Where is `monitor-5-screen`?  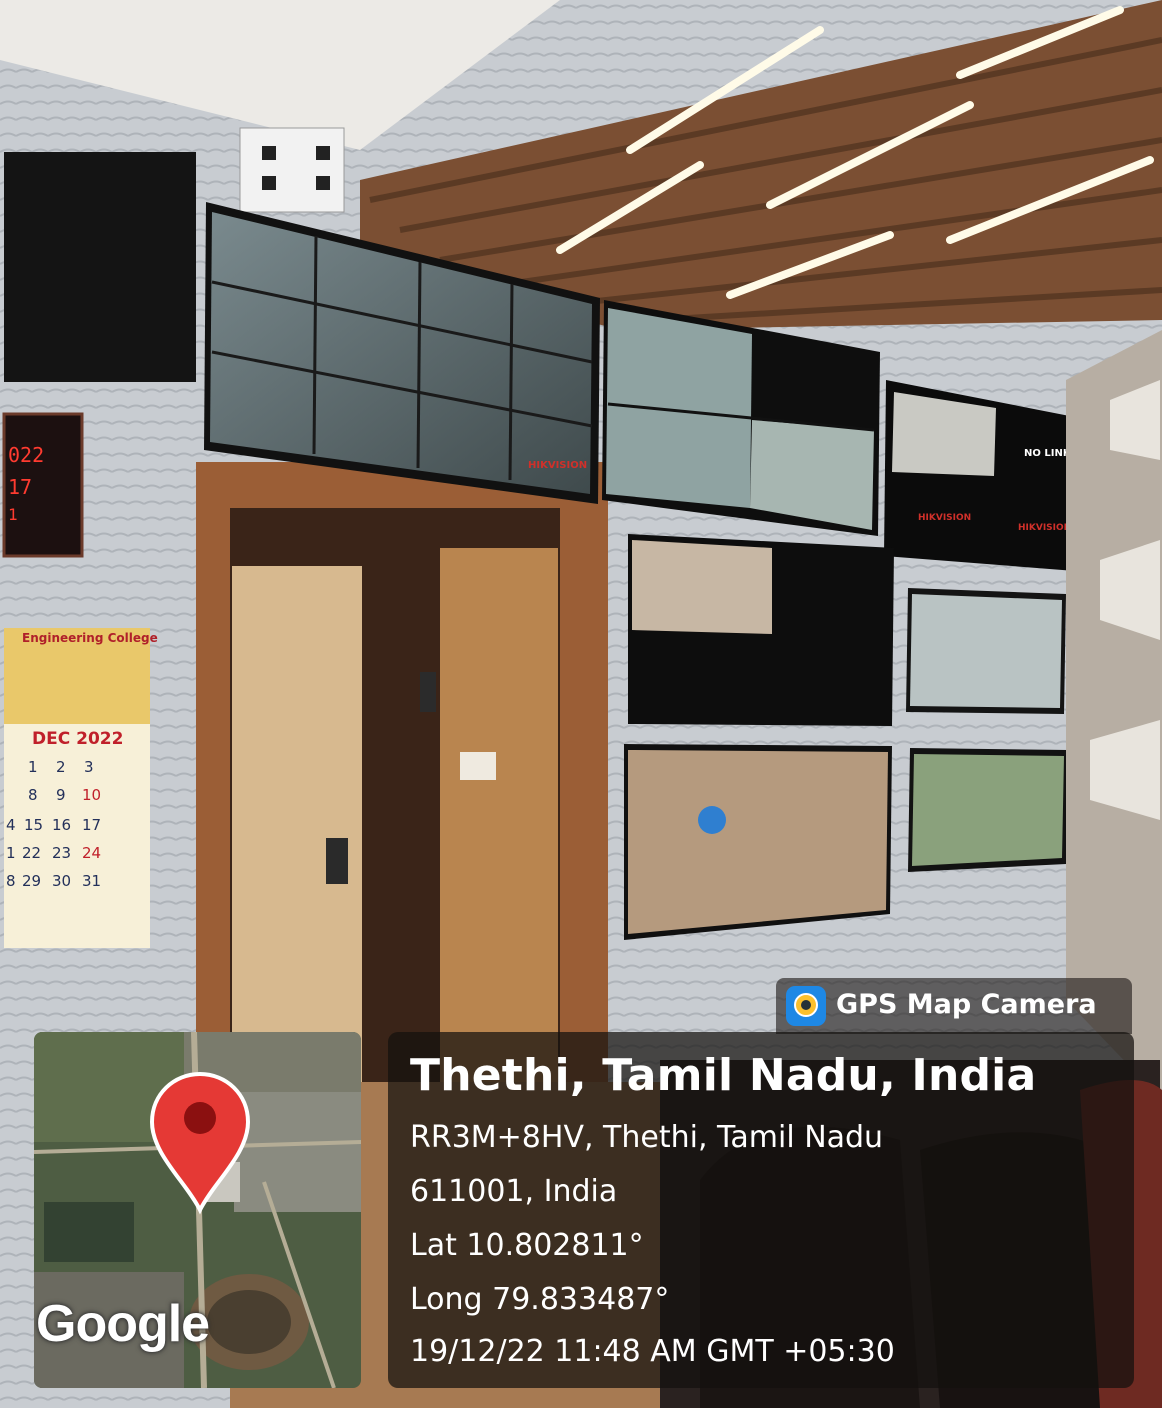 monitor-5-screen is located at coordinates (986, 651).